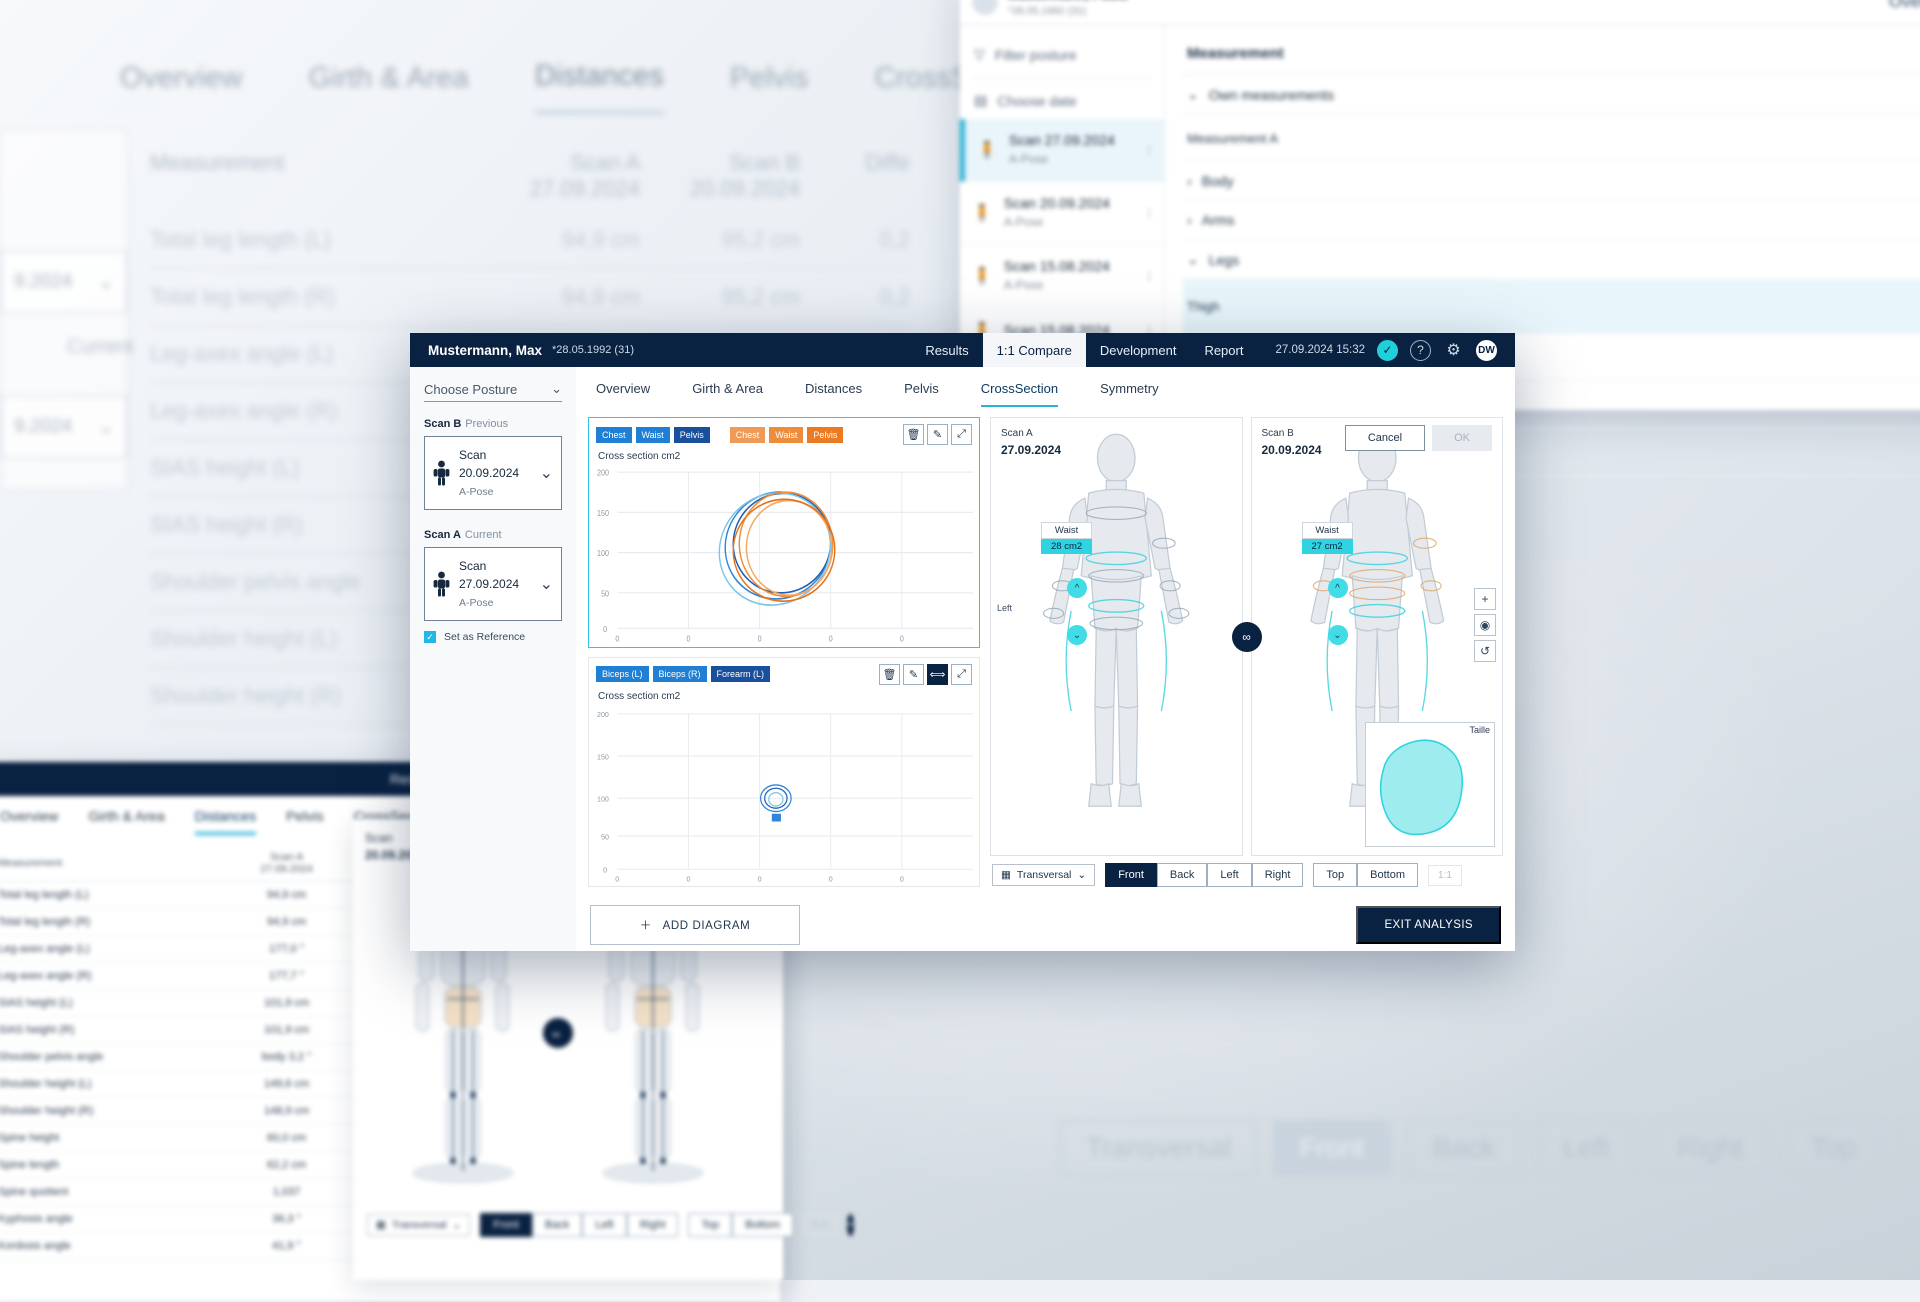 This screenshot has height=1302, width=1920. I want to click on modal-nav-report: Report, so click(1223, 350).